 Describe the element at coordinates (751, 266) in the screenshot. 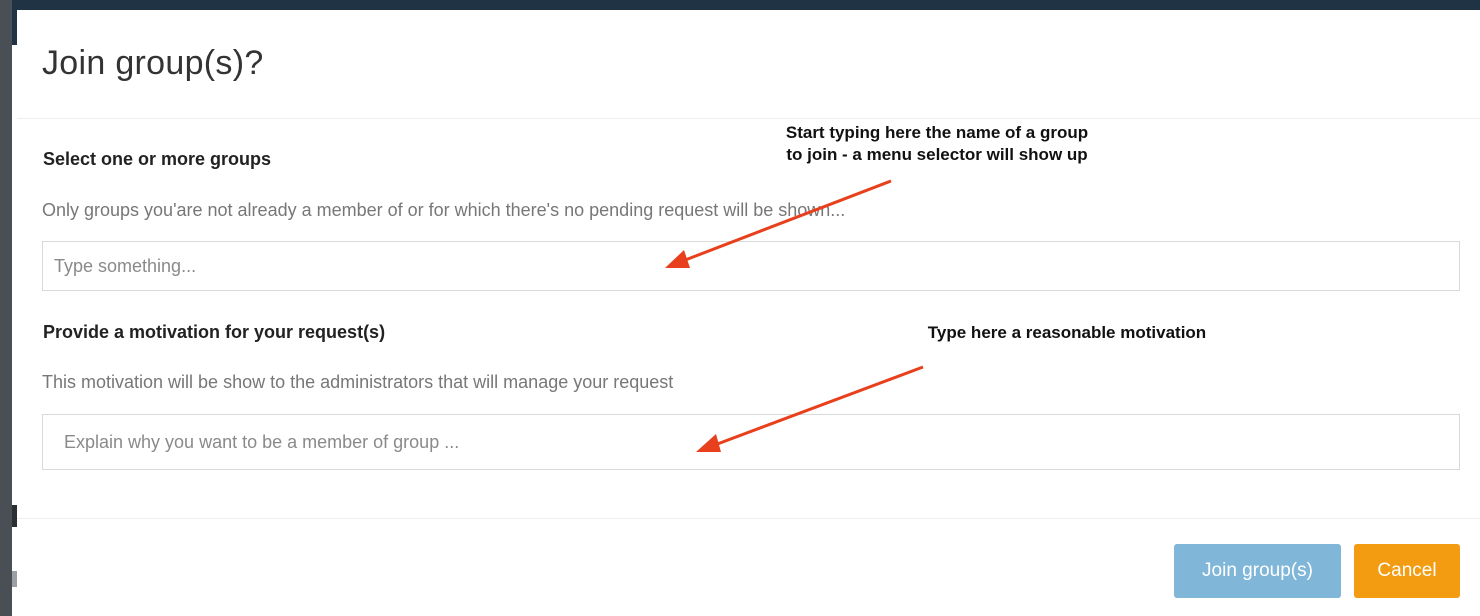

I see `groups-search-input` at that location.